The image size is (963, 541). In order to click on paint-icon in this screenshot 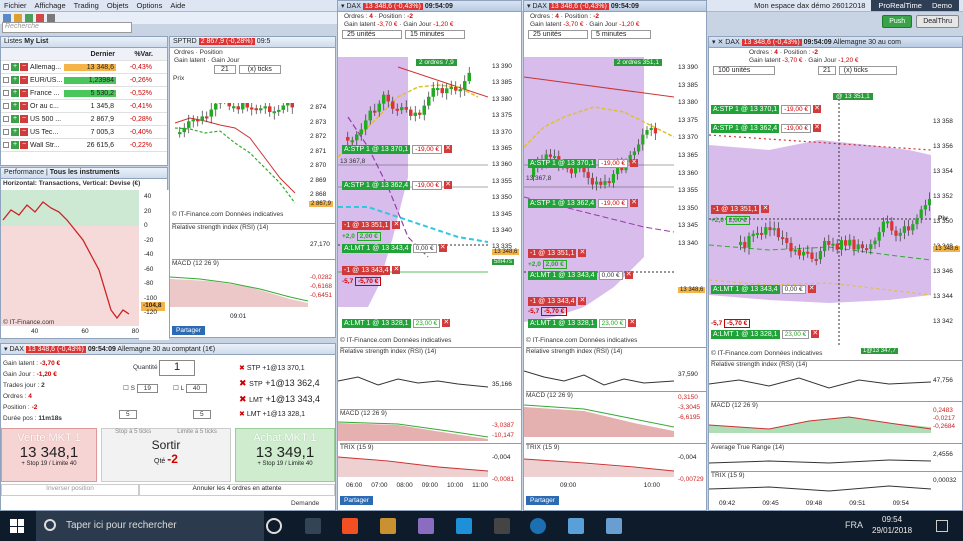, I will do `click(614, 526)`.